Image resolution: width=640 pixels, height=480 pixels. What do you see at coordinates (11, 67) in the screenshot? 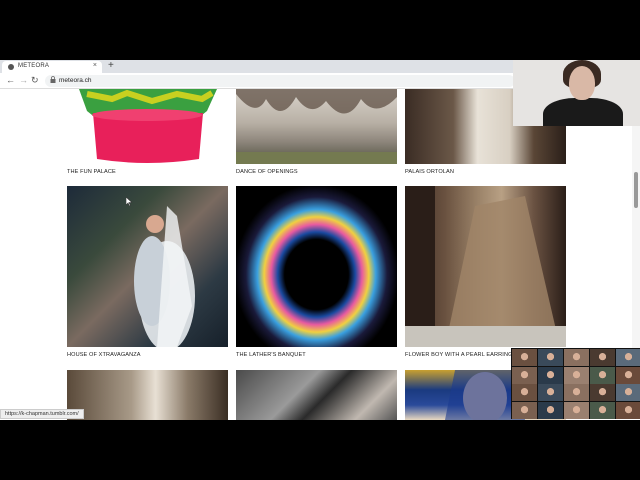
I see `meteora-favicon-icon` at bounding box center [11, 67].